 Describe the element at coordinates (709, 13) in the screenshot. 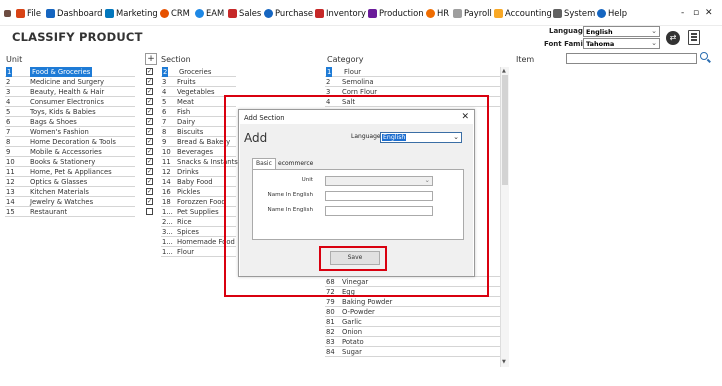

I see `close-window-button: ✕` at that location.